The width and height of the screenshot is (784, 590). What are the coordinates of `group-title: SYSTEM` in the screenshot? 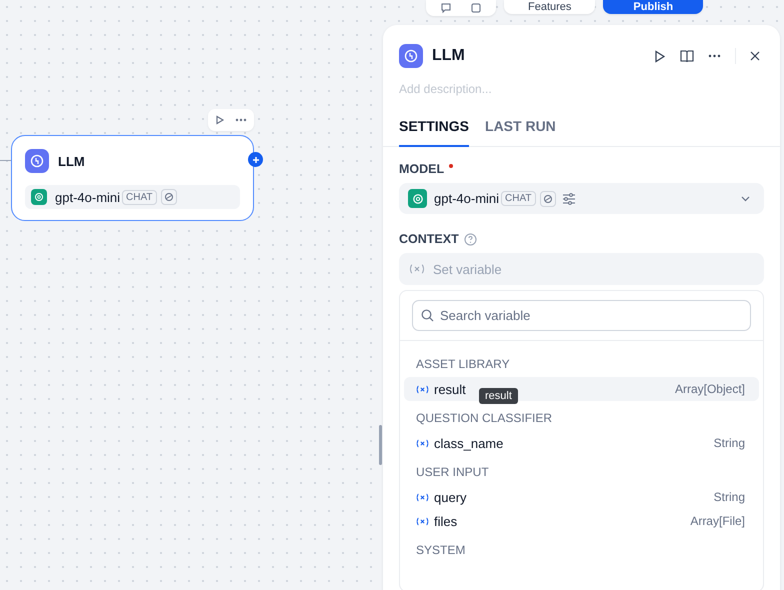 It's located at (440, 550).